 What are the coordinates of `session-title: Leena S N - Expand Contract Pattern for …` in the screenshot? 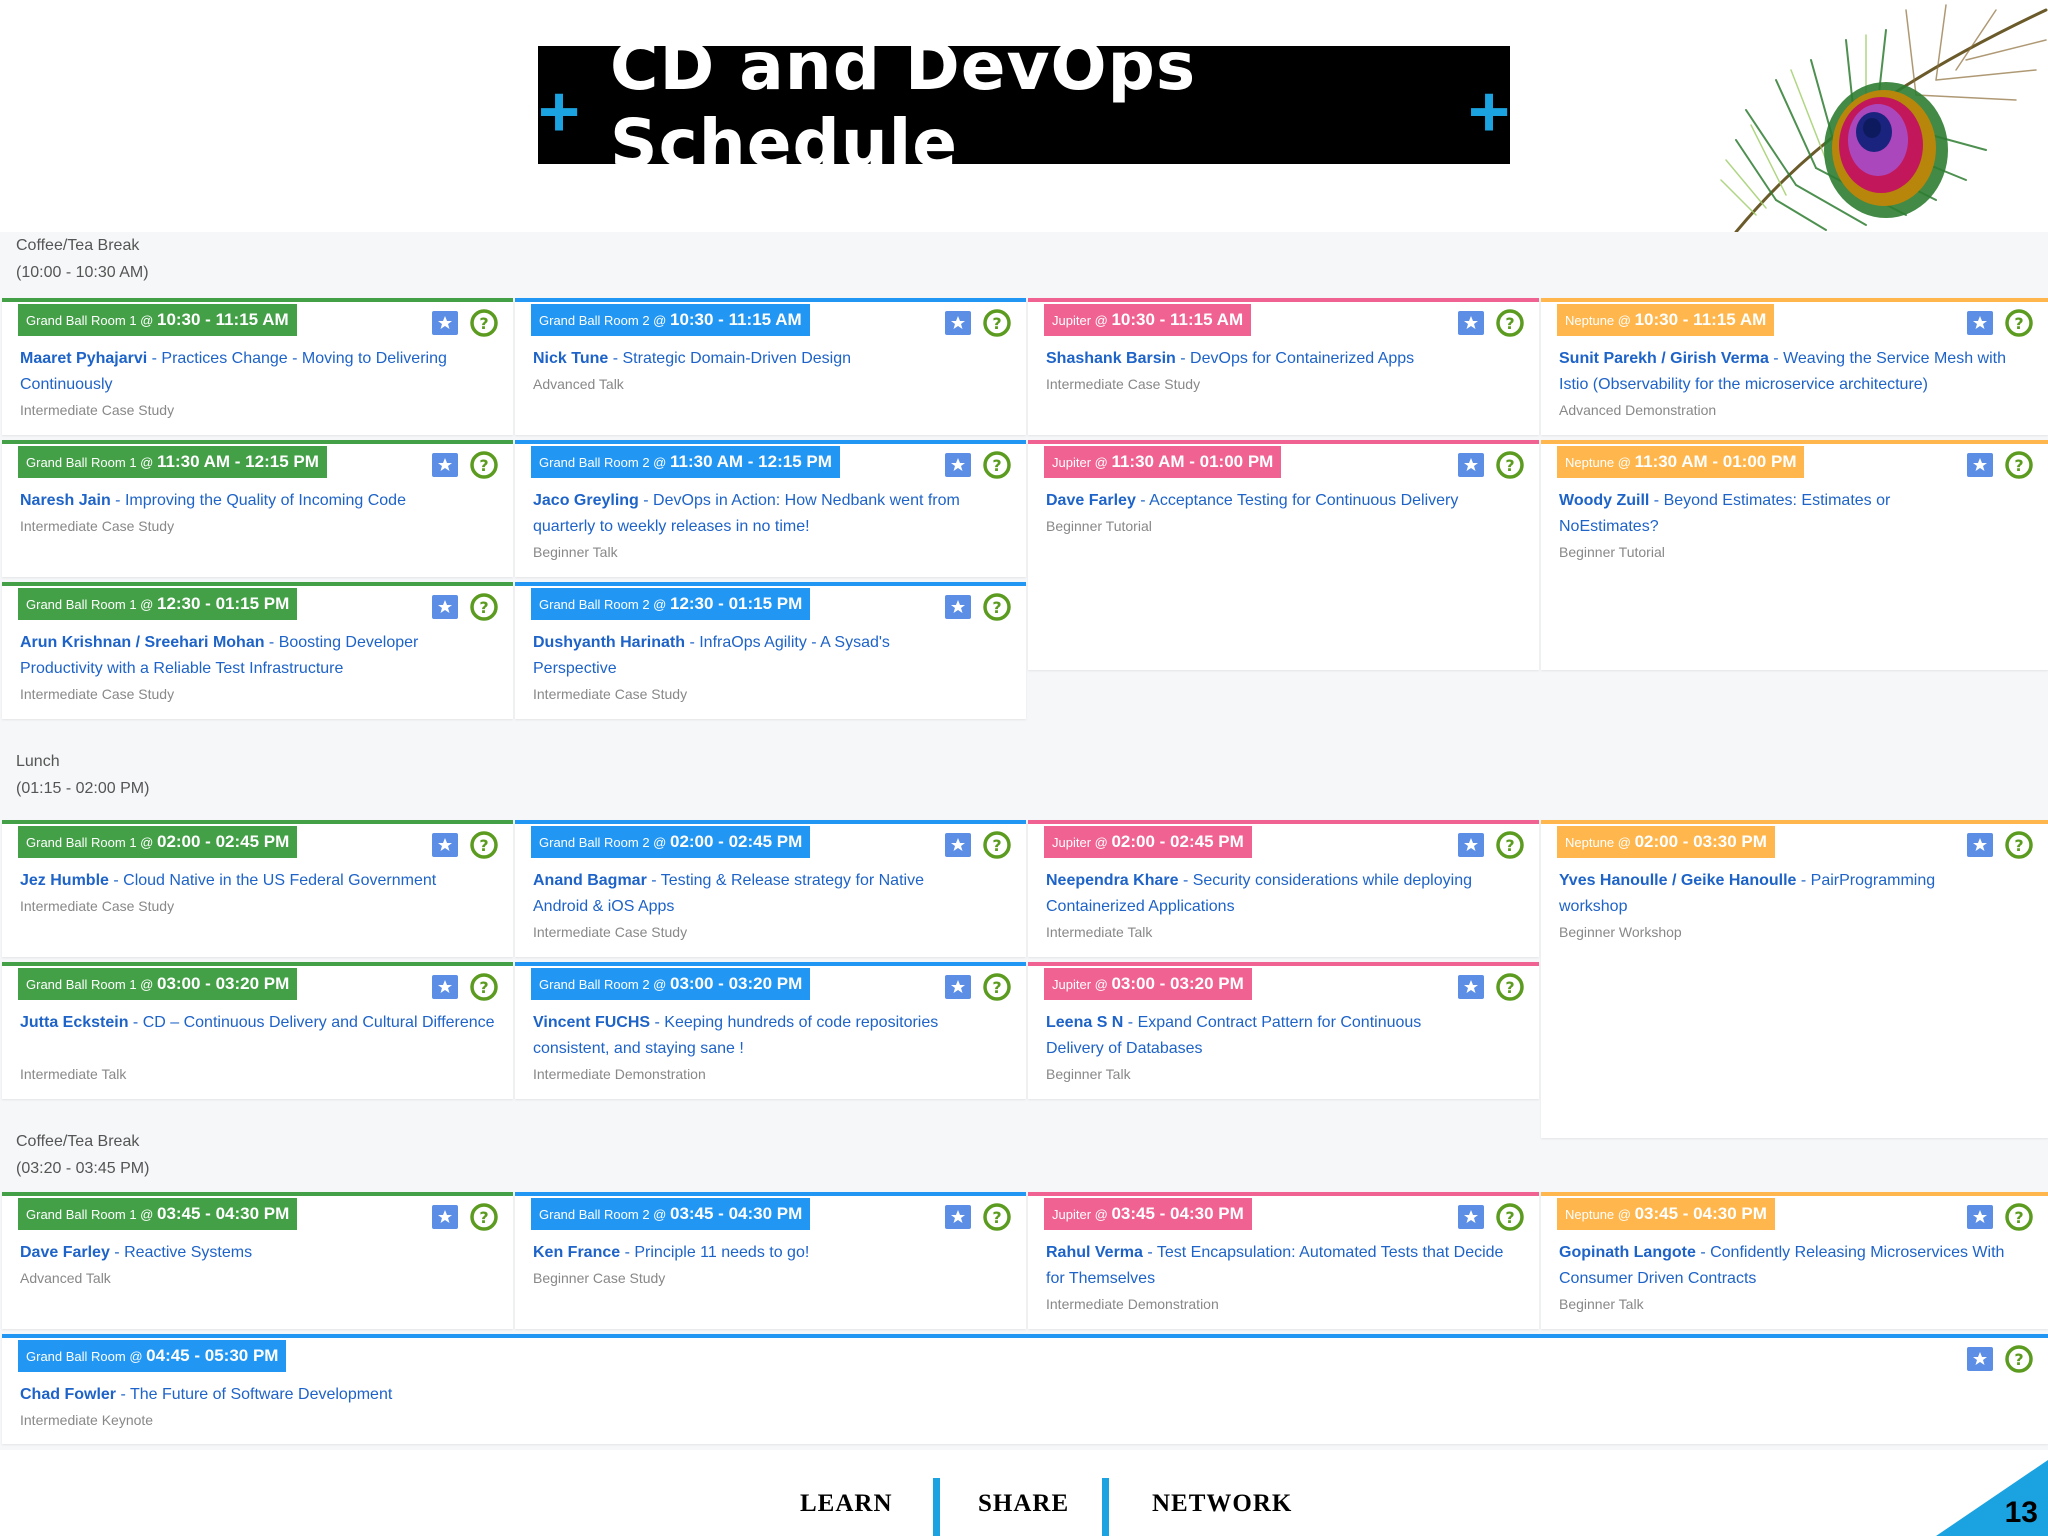 It's located at (1262, 1036).